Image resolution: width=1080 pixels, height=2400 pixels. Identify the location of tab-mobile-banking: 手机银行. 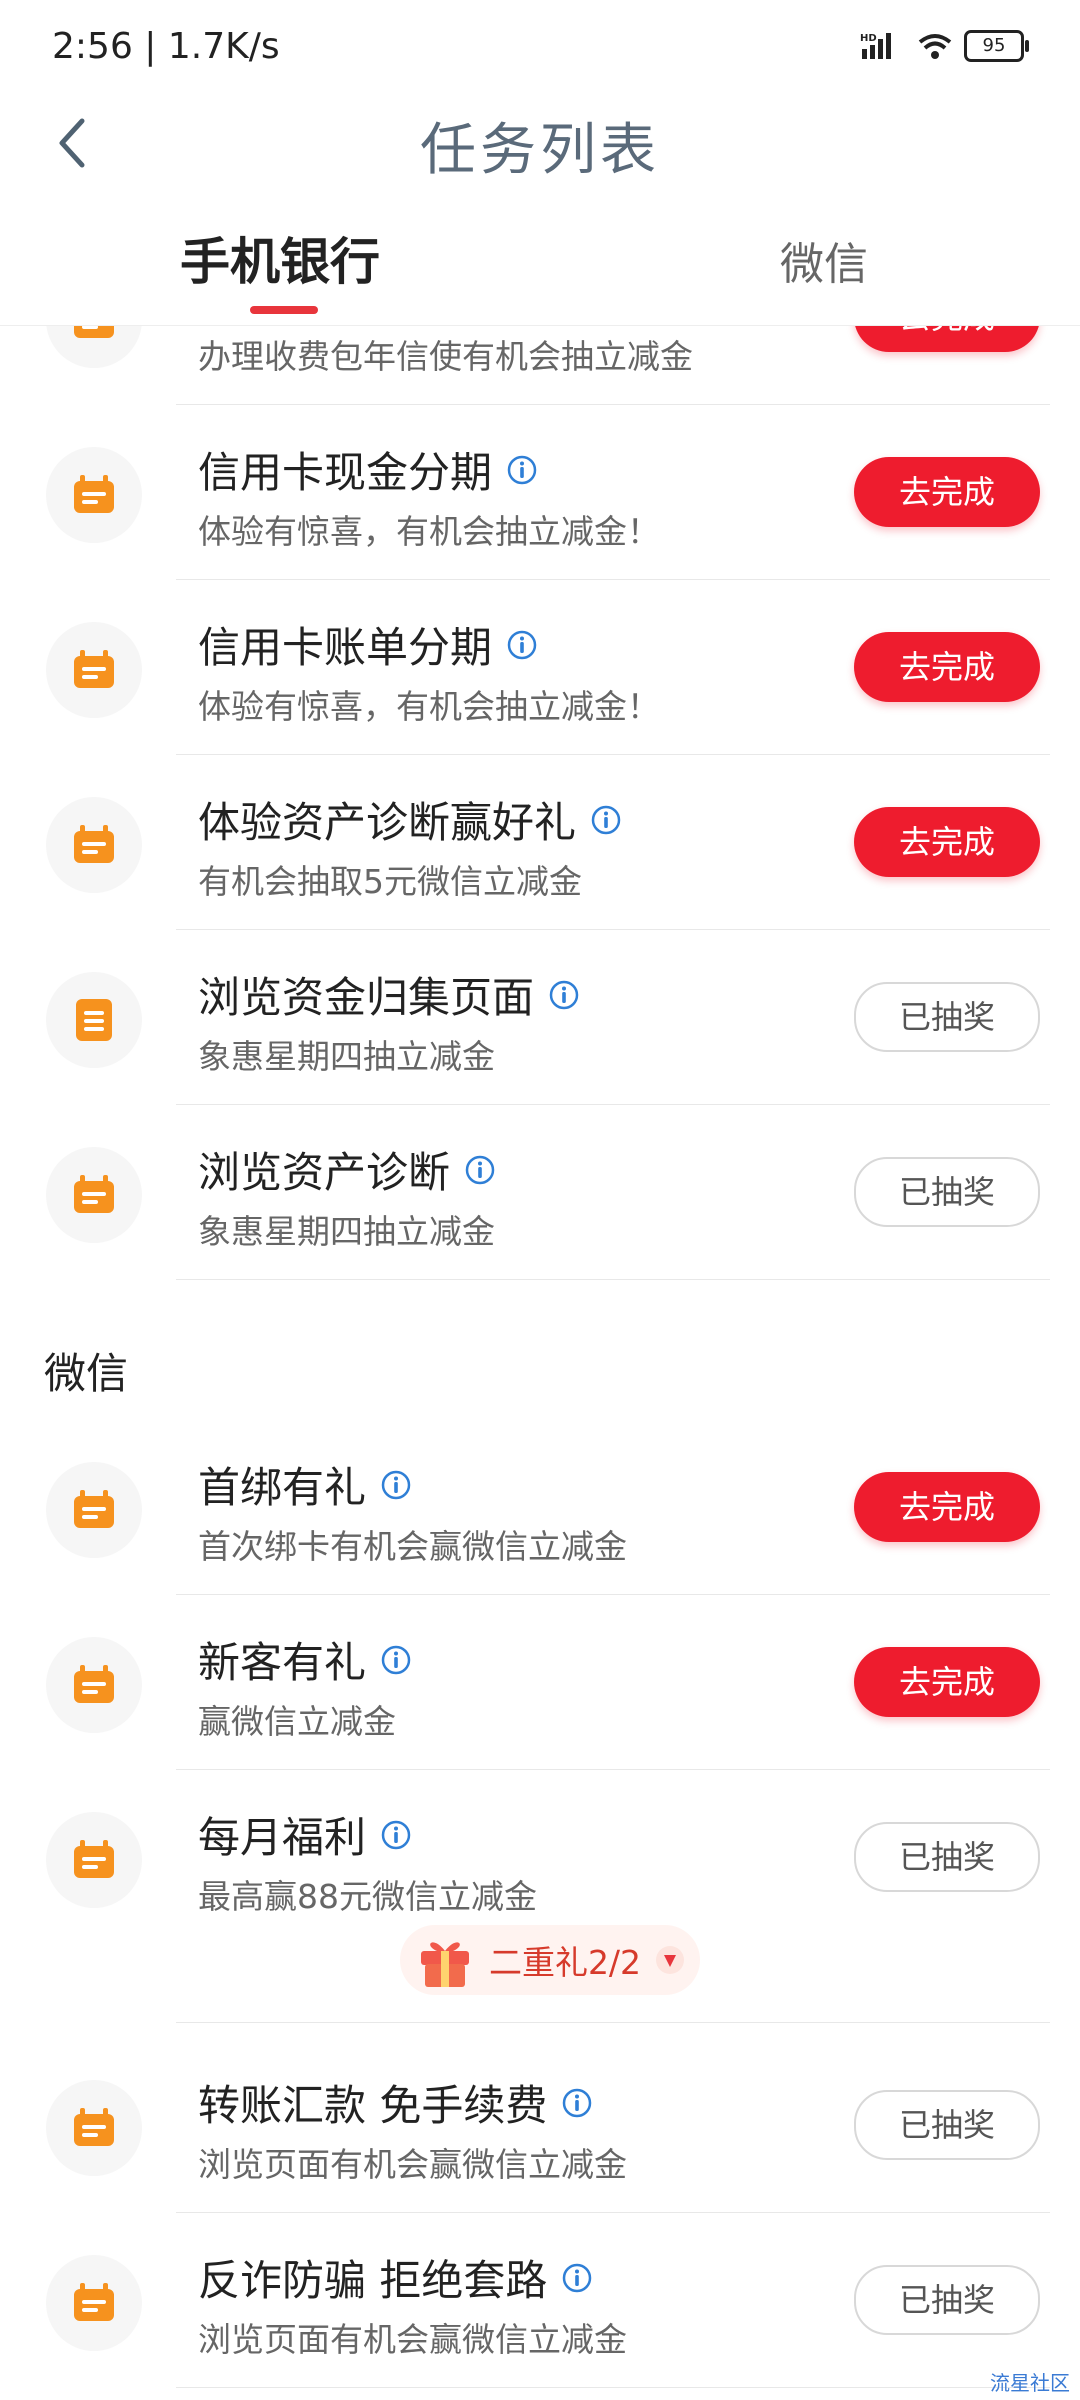
(280, 258).